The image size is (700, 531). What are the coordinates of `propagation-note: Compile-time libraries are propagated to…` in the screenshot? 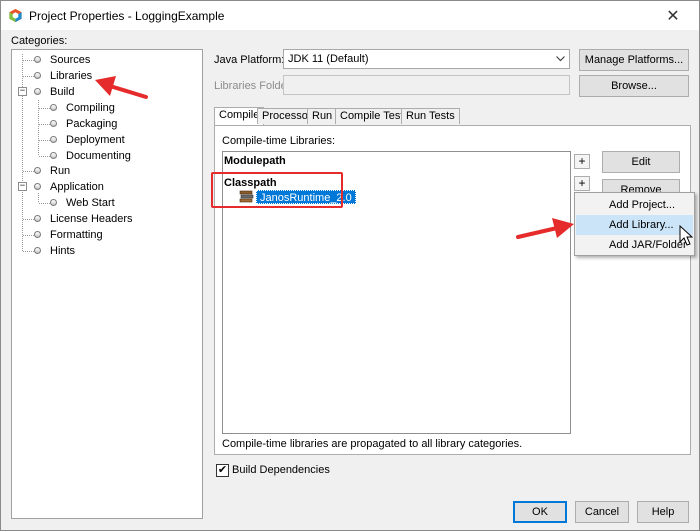 It's located at (372, 444).